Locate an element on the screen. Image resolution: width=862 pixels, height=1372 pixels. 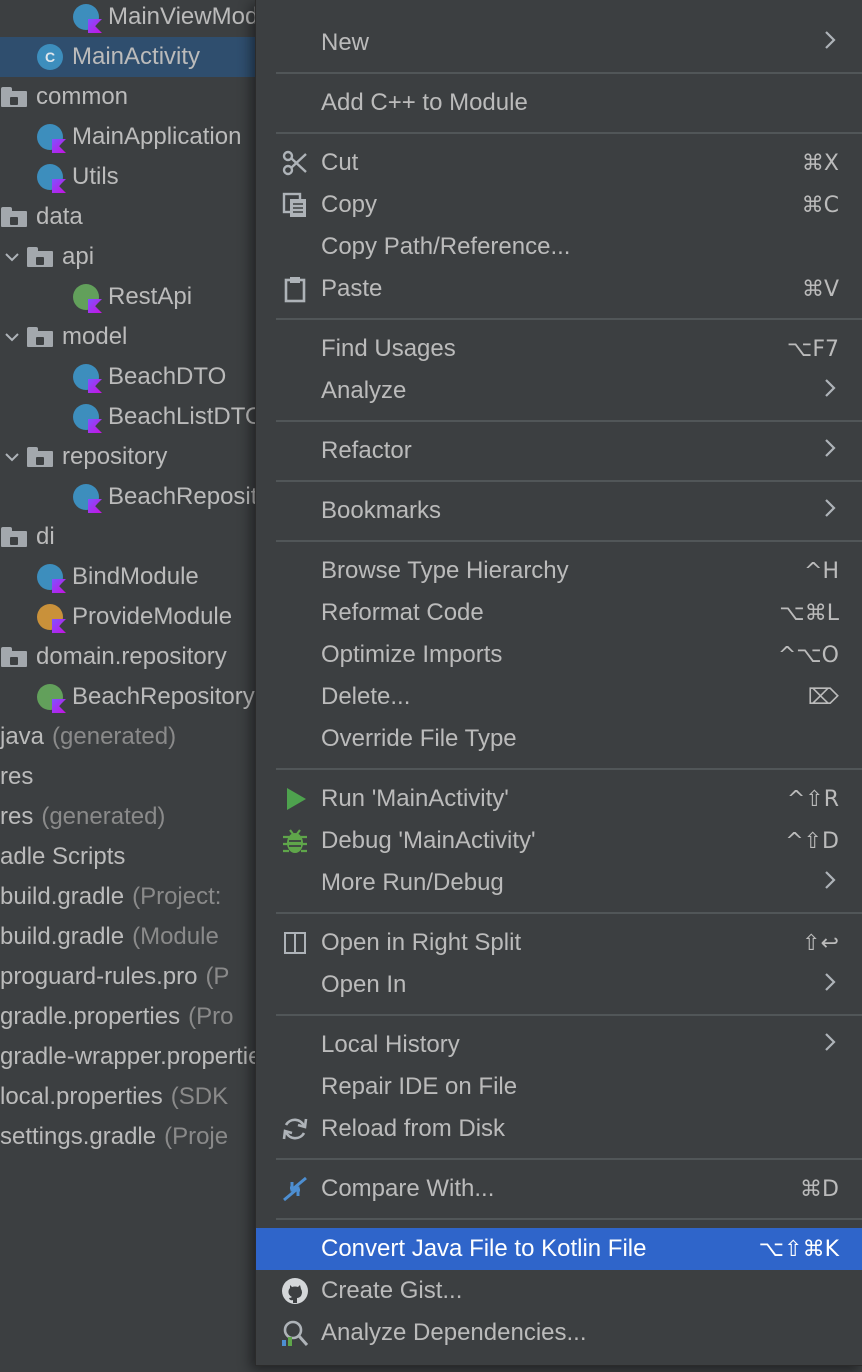
menu-item-label: Bookmarks is located at coordinates (381, 510).